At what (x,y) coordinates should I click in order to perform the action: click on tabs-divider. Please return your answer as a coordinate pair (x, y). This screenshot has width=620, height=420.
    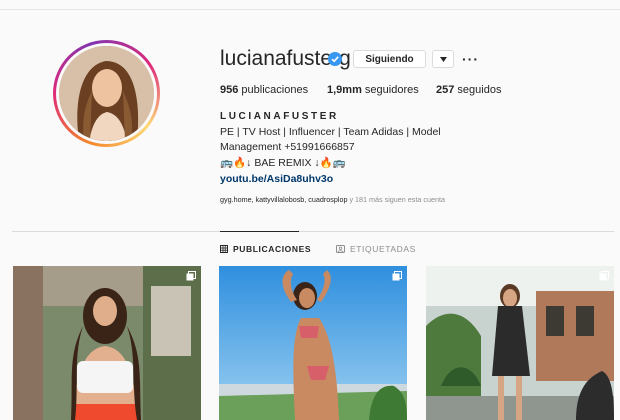
    Looking at the image, I should click on (313, 231).